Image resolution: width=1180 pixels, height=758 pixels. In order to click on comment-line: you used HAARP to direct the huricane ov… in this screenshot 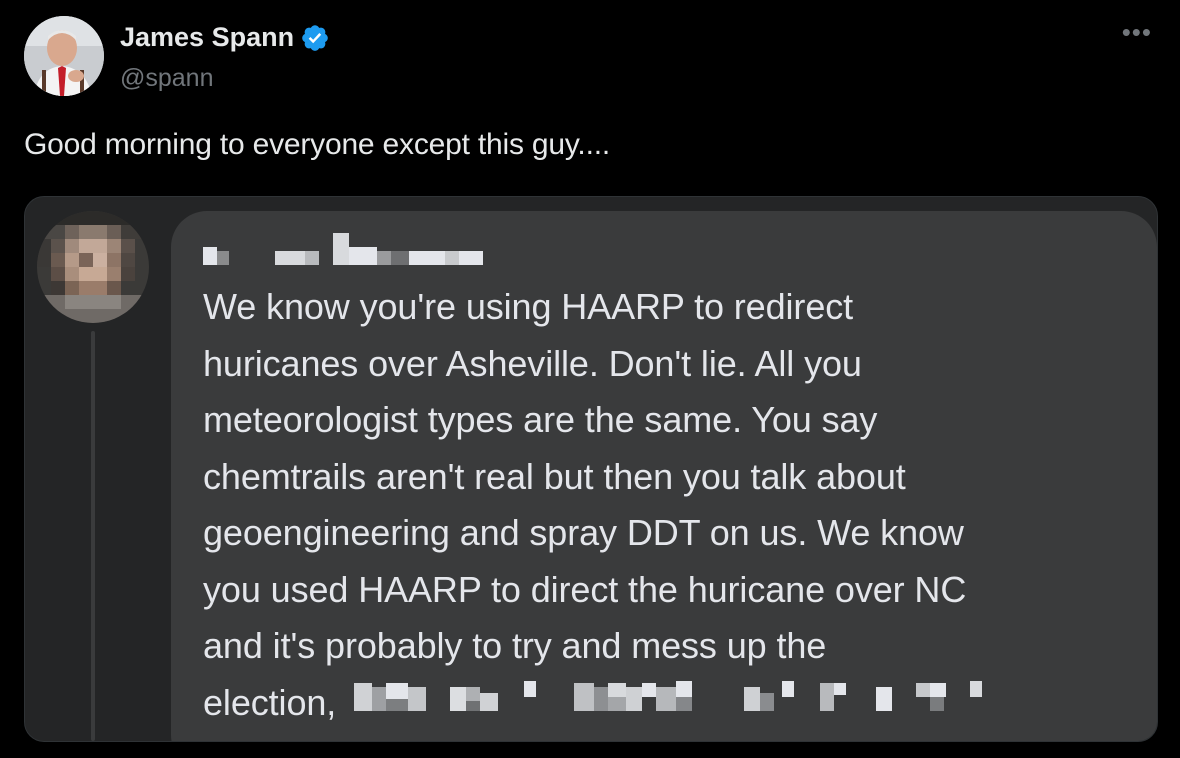, I will do `click(585, 589)`.